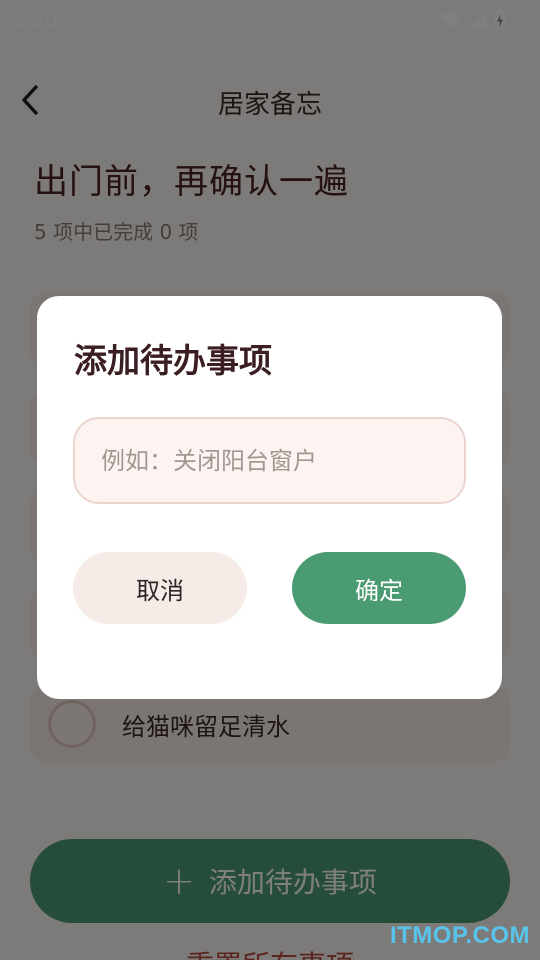  Describe the element at coordinates (379, 588) in the screenshot. I see `confirm-button: 确定` at that location.